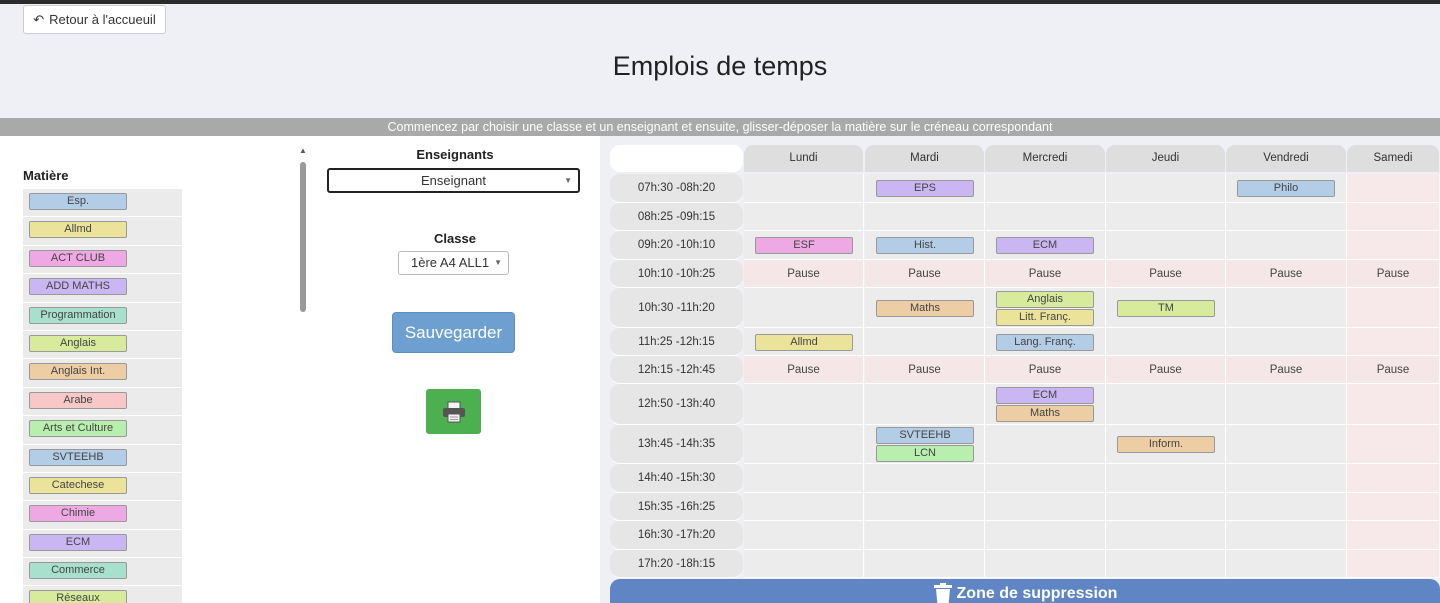 The width and height of the screenshot is (1440, 603). Describe the element at coordinates (1045, 317) in the screenshot. I see `scheduled-subject-chip: Litt. Franç.` at that location.